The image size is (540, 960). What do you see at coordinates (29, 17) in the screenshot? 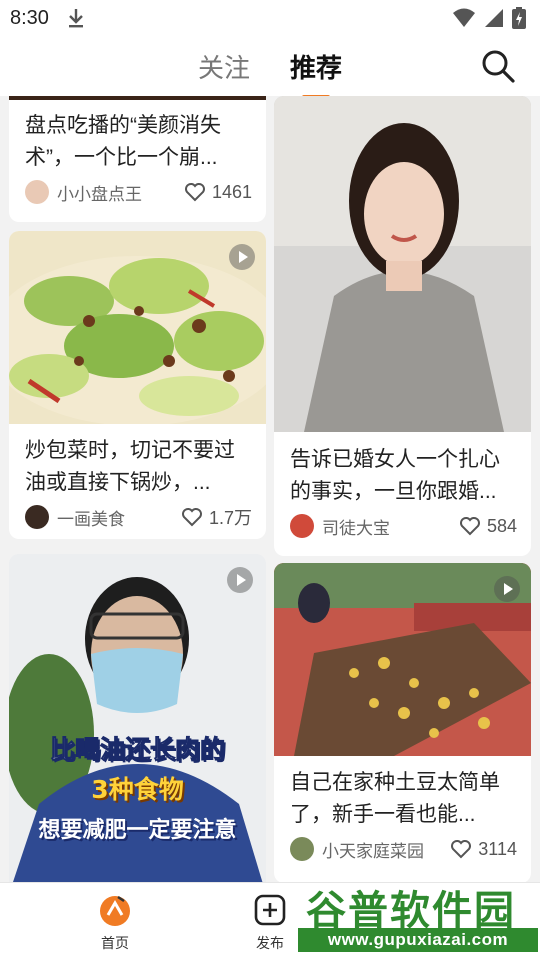
I see `status-time: 8:30` at bounding box center [29, 17].